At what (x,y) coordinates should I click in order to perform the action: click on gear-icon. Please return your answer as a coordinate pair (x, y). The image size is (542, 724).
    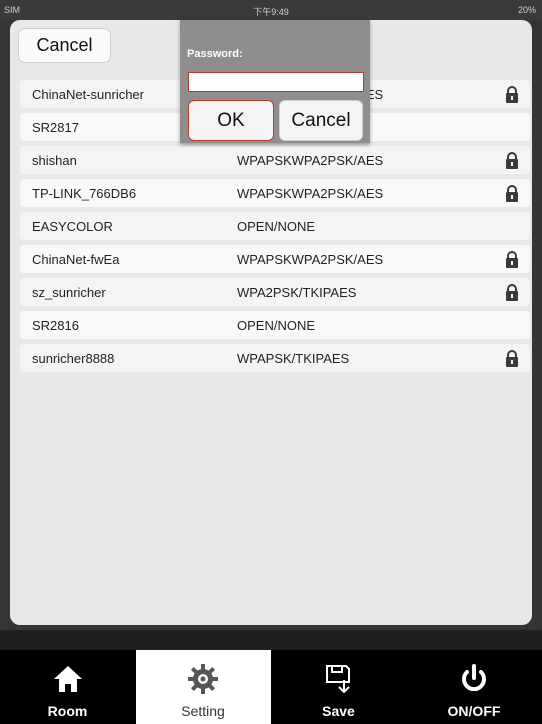
    Looking at the image, I should click on (203, 679).